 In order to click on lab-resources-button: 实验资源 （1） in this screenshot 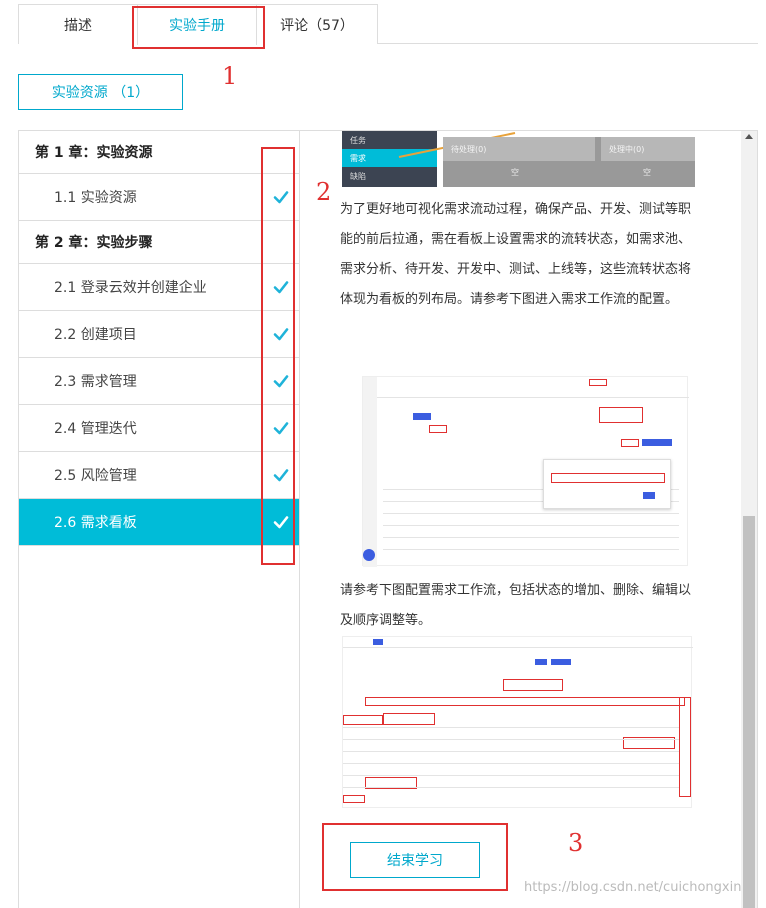, I will do `click(100, 92)`.